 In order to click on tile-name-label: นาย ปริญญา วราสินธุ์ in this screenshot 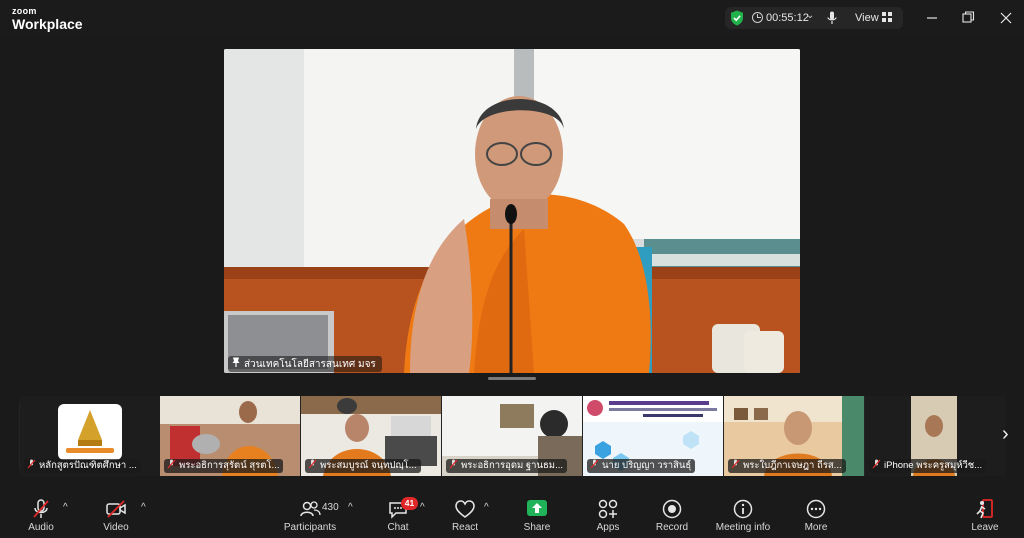, I will do `click(641, 466)`.